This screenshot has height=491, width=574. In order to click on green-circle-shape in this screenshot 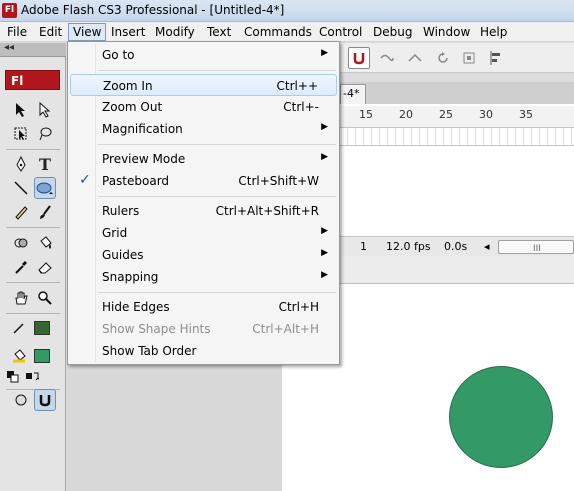, I will do `click(501, 417)`.